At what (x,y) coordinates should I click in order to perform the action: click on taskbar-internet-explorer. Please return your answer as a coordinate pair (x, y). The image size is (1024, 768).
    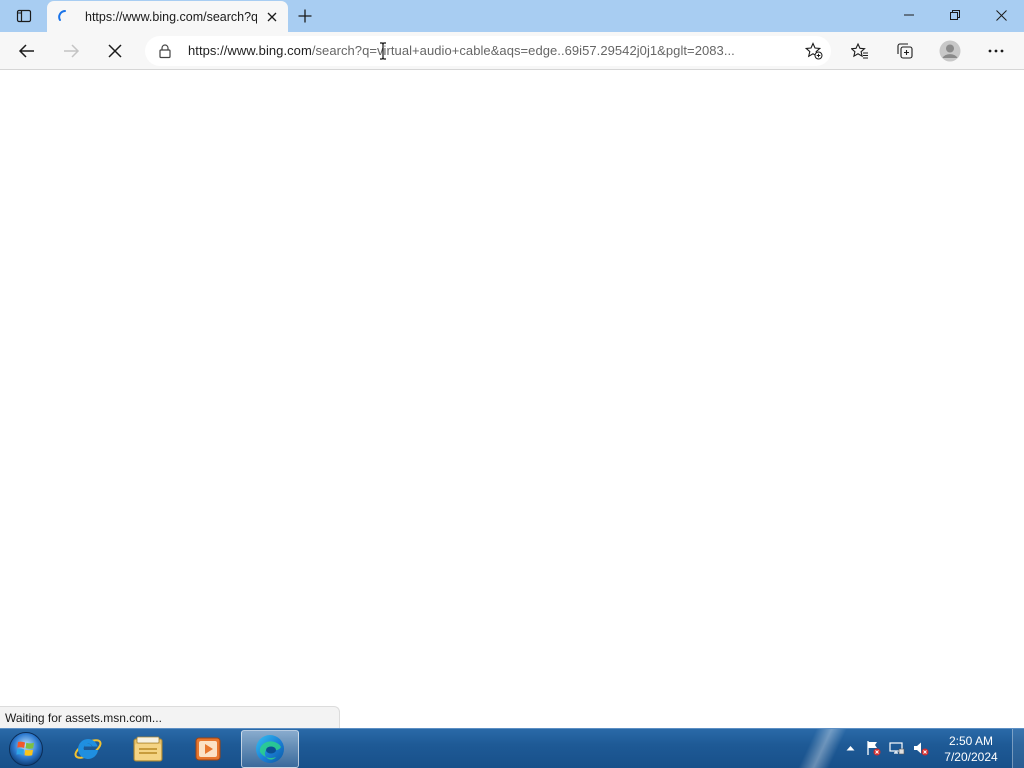
    Looking at the image, I should click on (88, 749).